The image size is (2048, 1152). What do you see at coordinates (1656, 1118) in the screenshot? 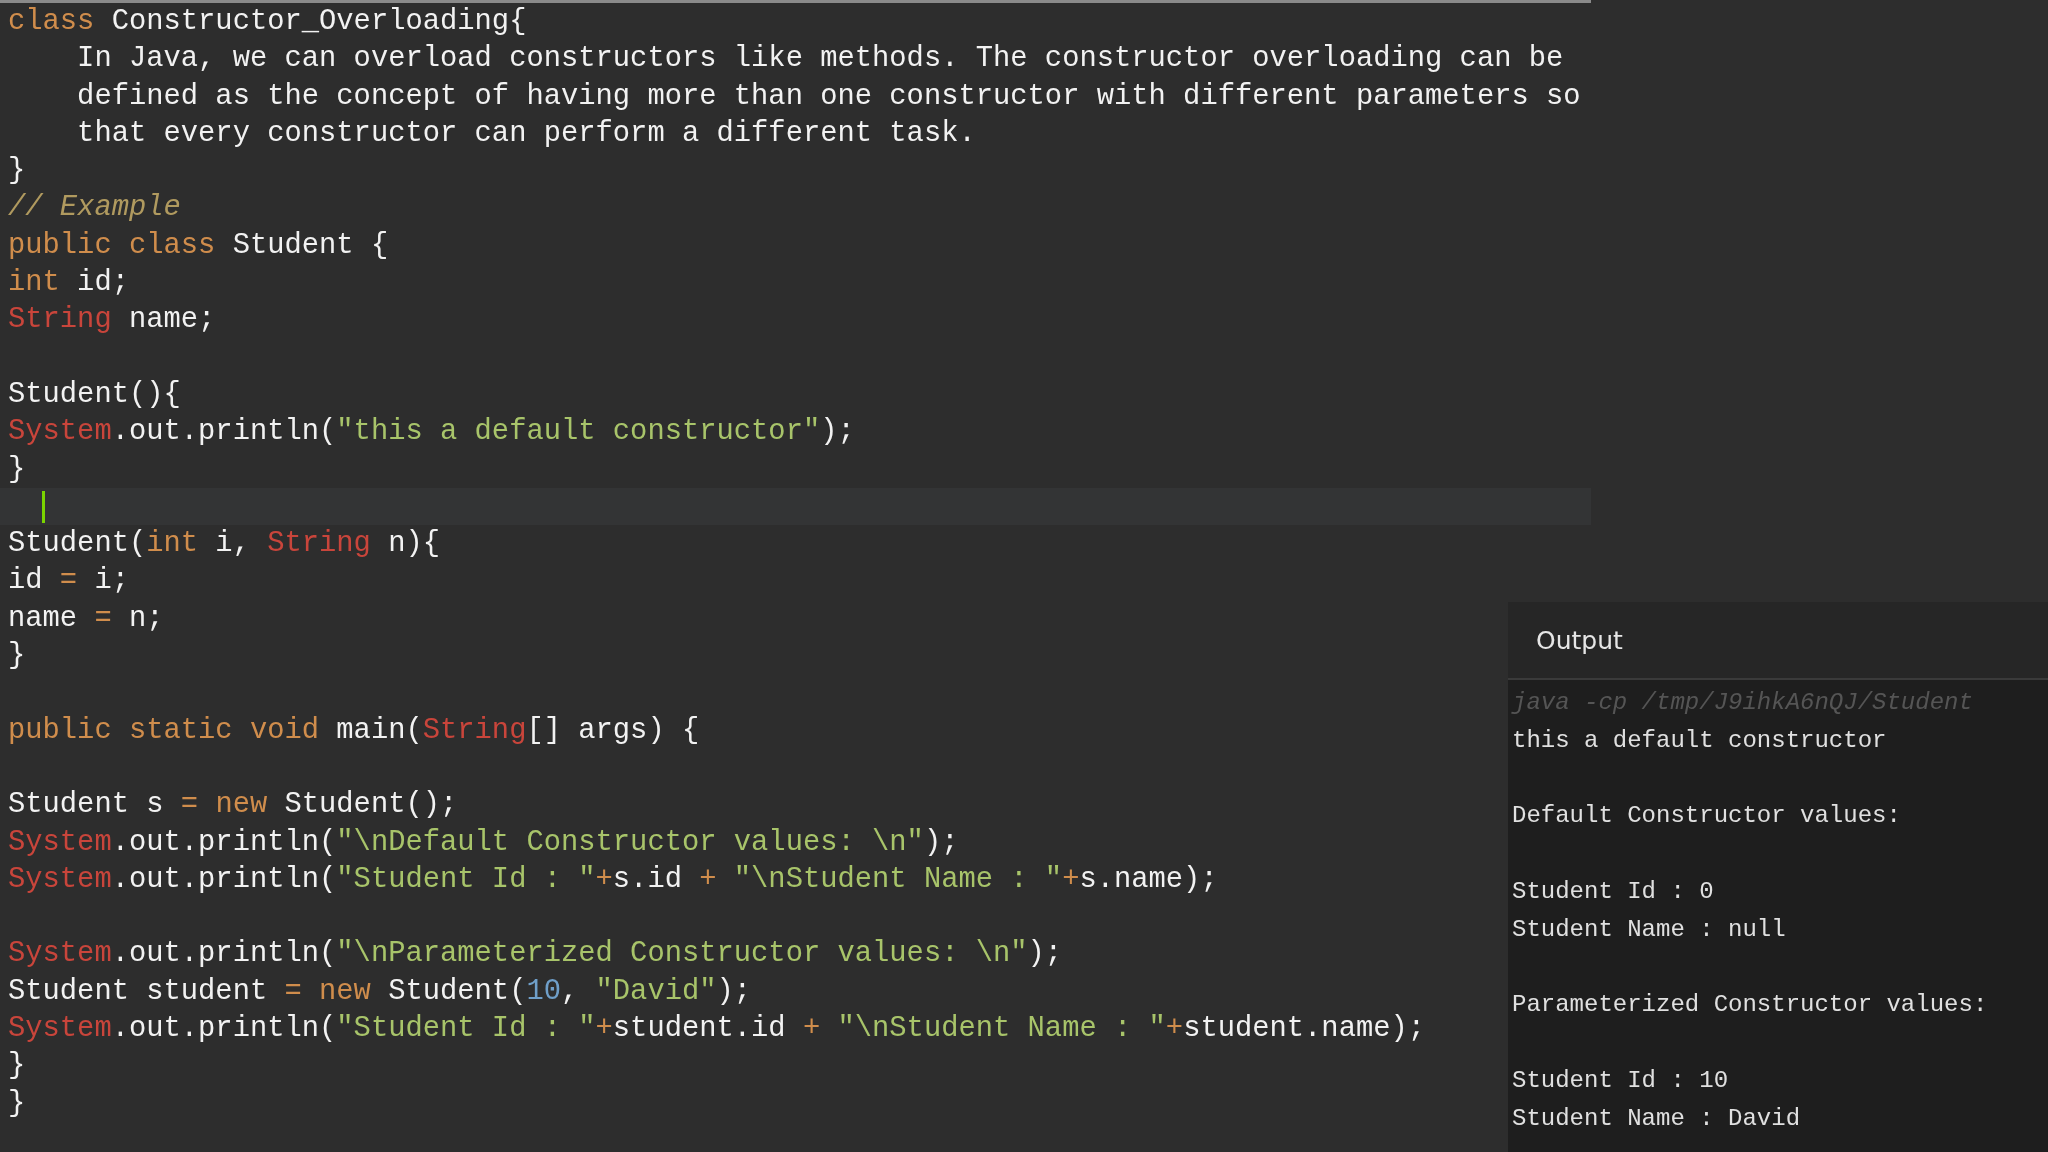
I see `output-line: Student Name : David` at bounding box center [1656, 1118].